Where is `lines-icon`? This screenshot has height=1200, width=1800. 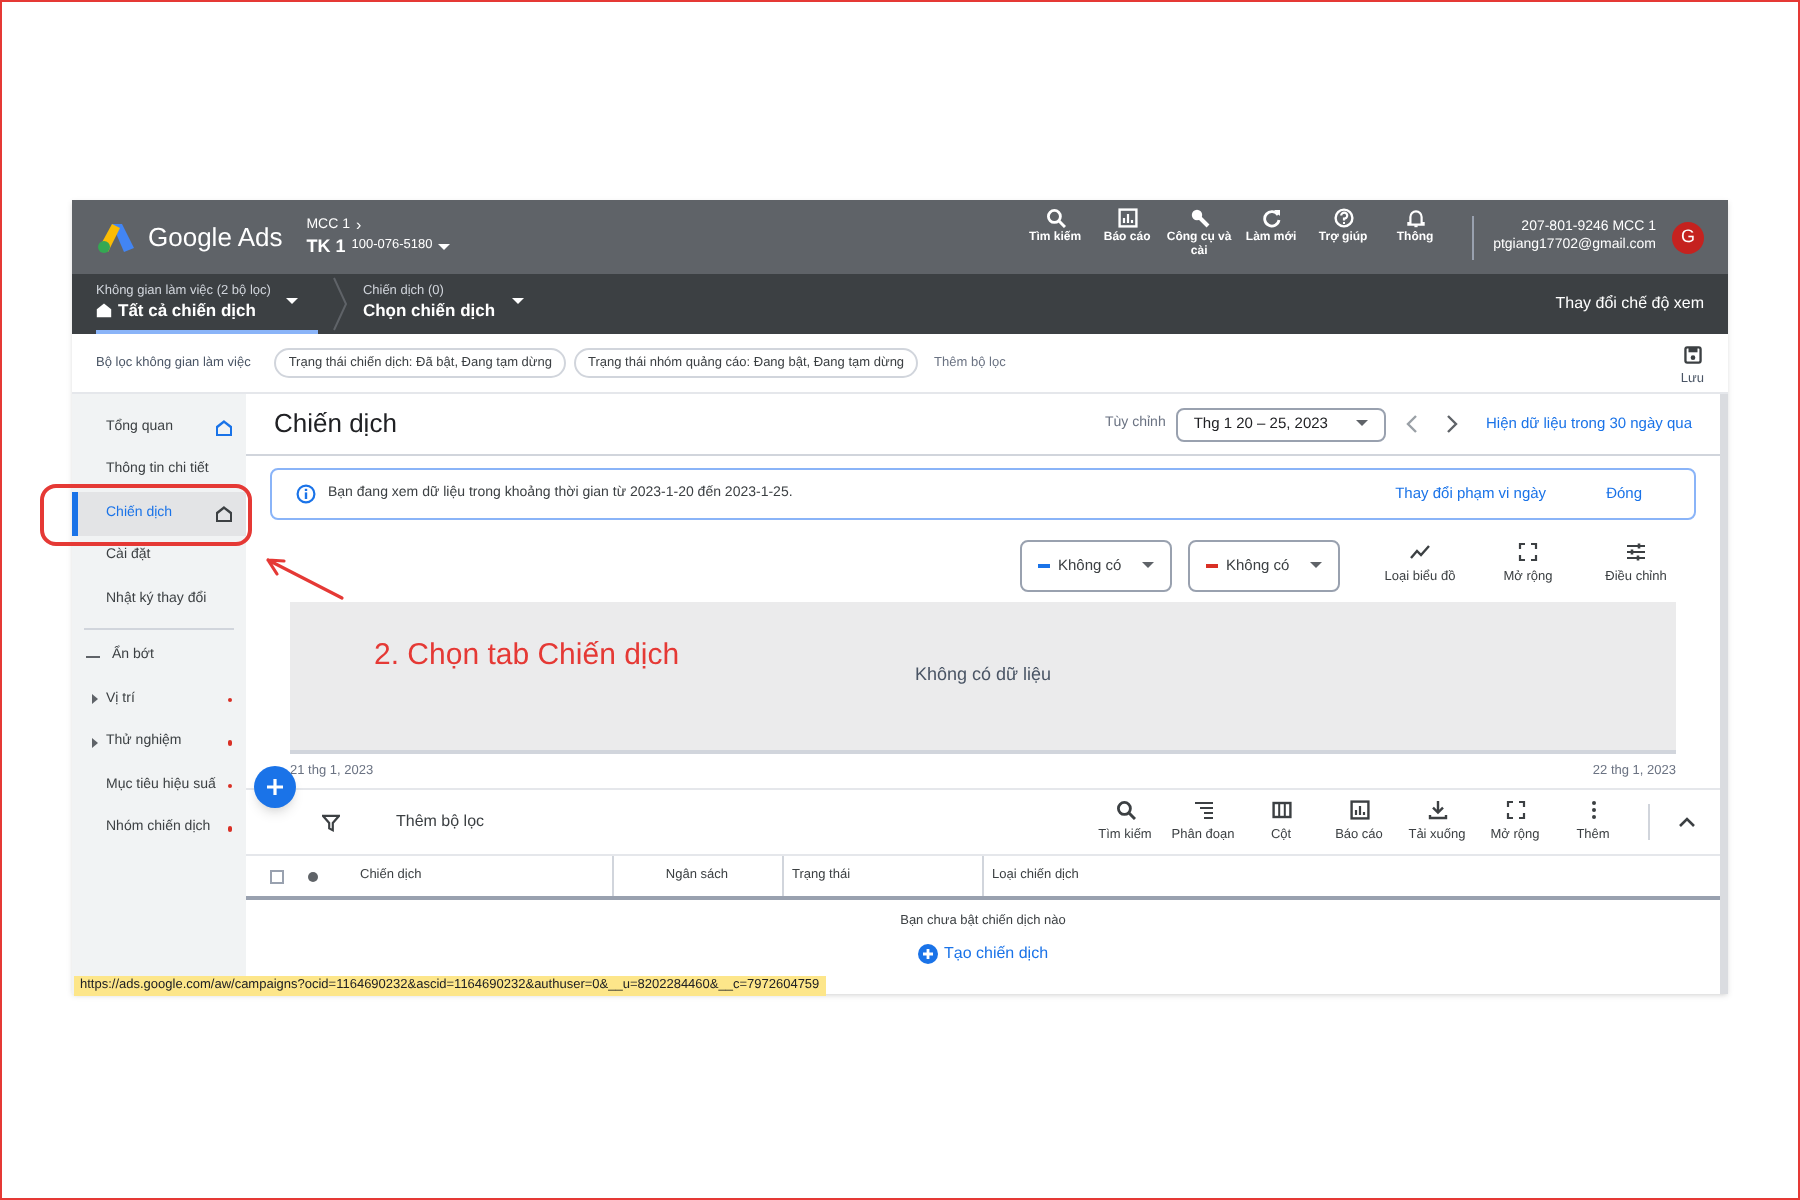 lines-icon is located at coordinates (1203, 809).